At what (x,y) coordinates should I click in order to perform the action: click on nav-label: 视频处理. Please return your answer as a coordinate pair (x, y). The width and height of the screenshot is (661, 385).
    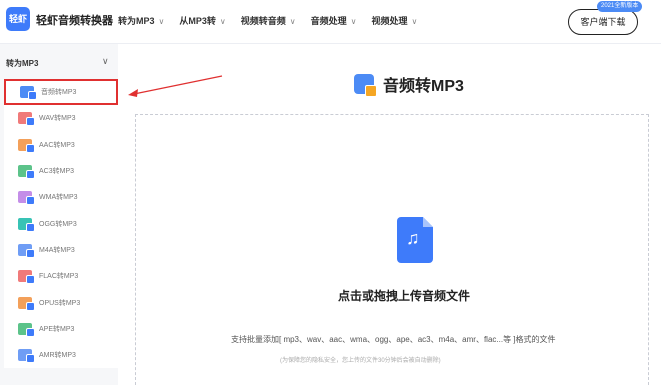
    Looking at the image, I should click on (389, 21).